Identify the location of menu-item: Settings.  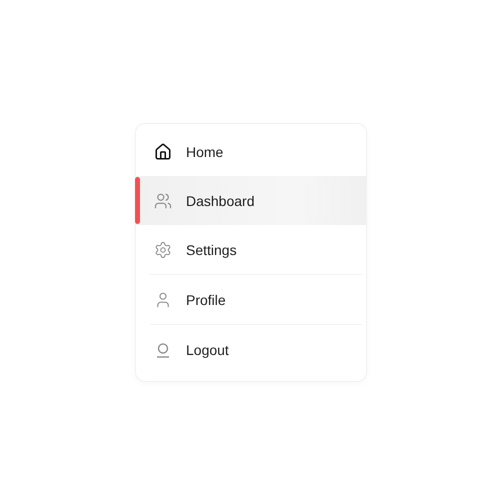
(251, 249).